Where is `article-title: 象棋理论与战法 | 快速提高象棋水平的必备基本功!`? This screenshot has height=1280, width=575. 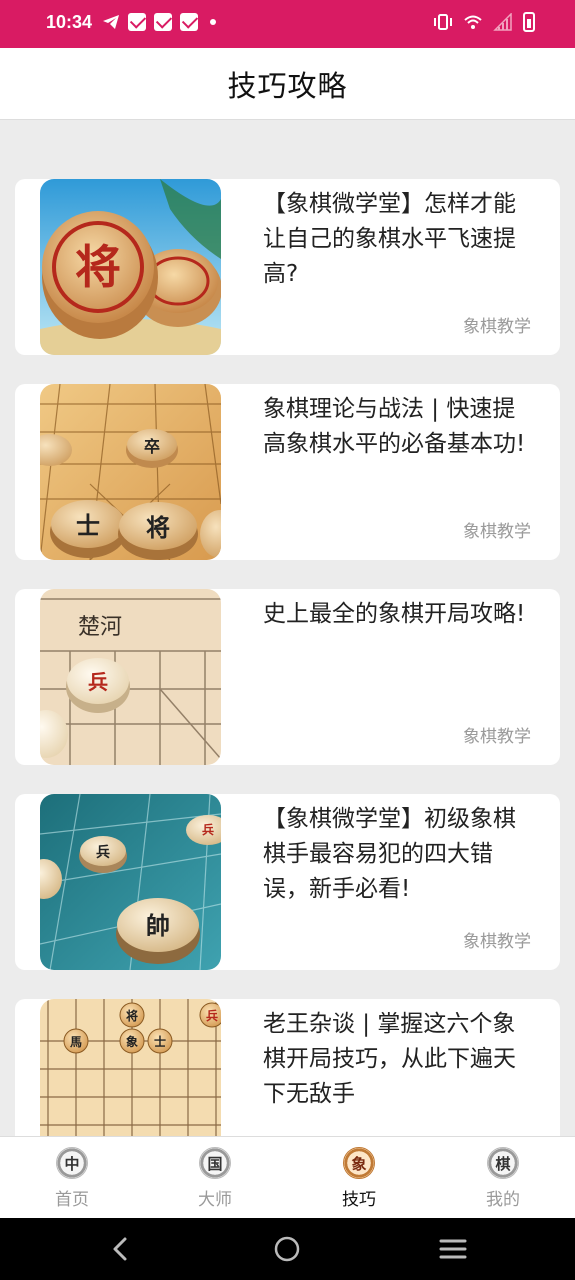 article-title: 象棋理论与战法 | 快速提高象棋水平的必备基本功! is located at coordinates (394, 426).